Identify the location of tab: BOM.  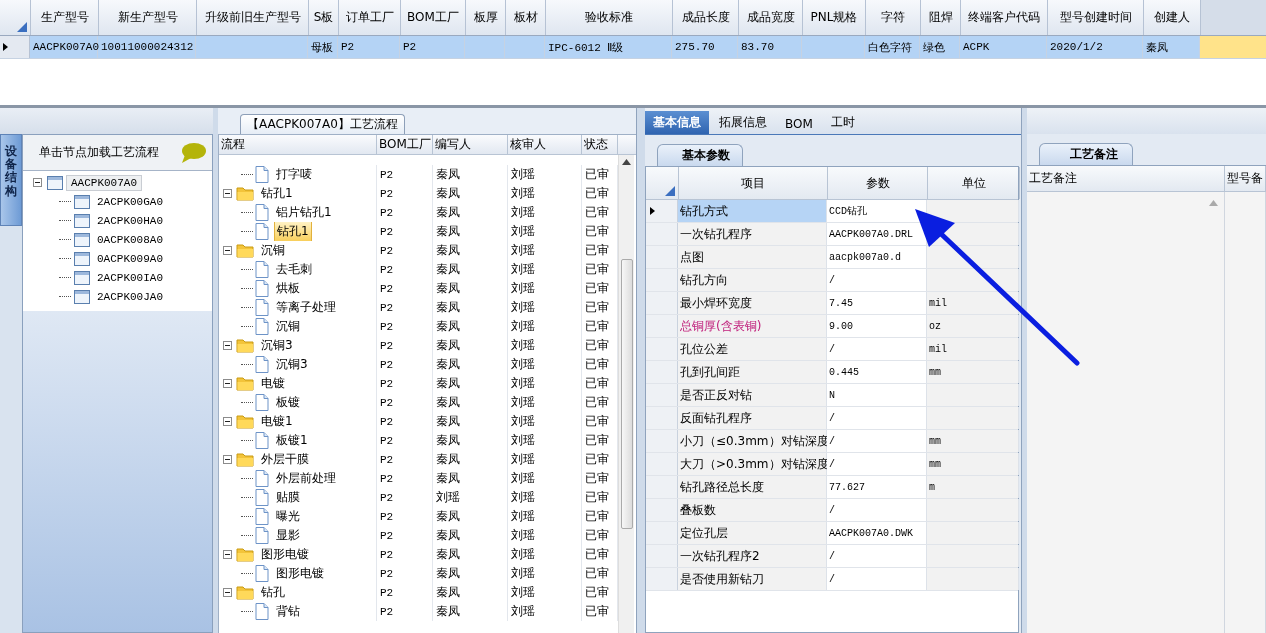
(799, 124).